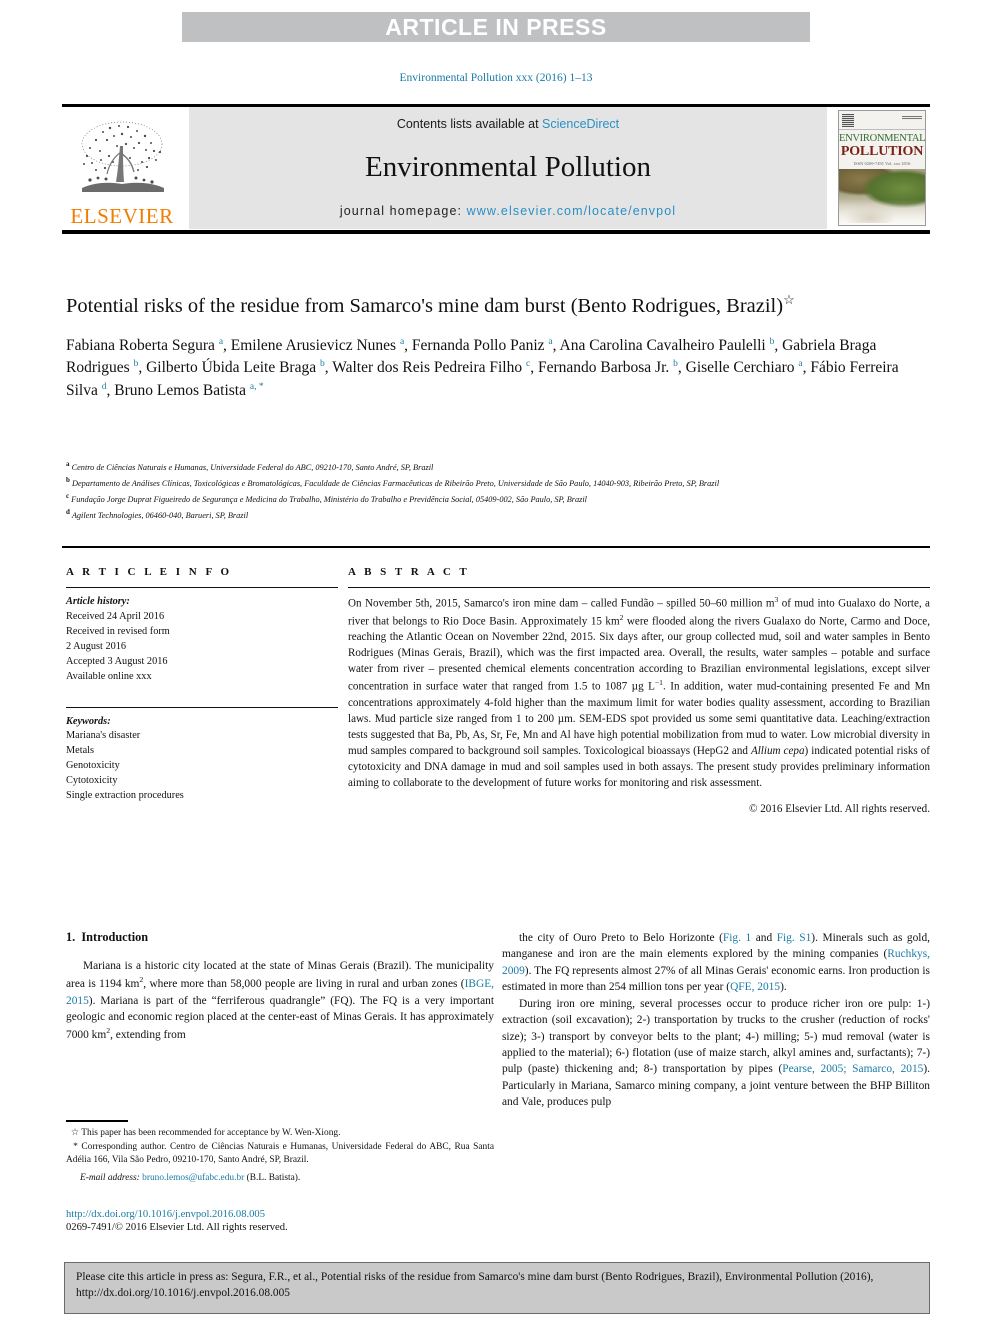 This screenshot has height=1323, width=992. What do you see at coordinates (737, 938) in the screenshot?
I see `figure-link: Fig. 1` at bounding box center [737, 938].